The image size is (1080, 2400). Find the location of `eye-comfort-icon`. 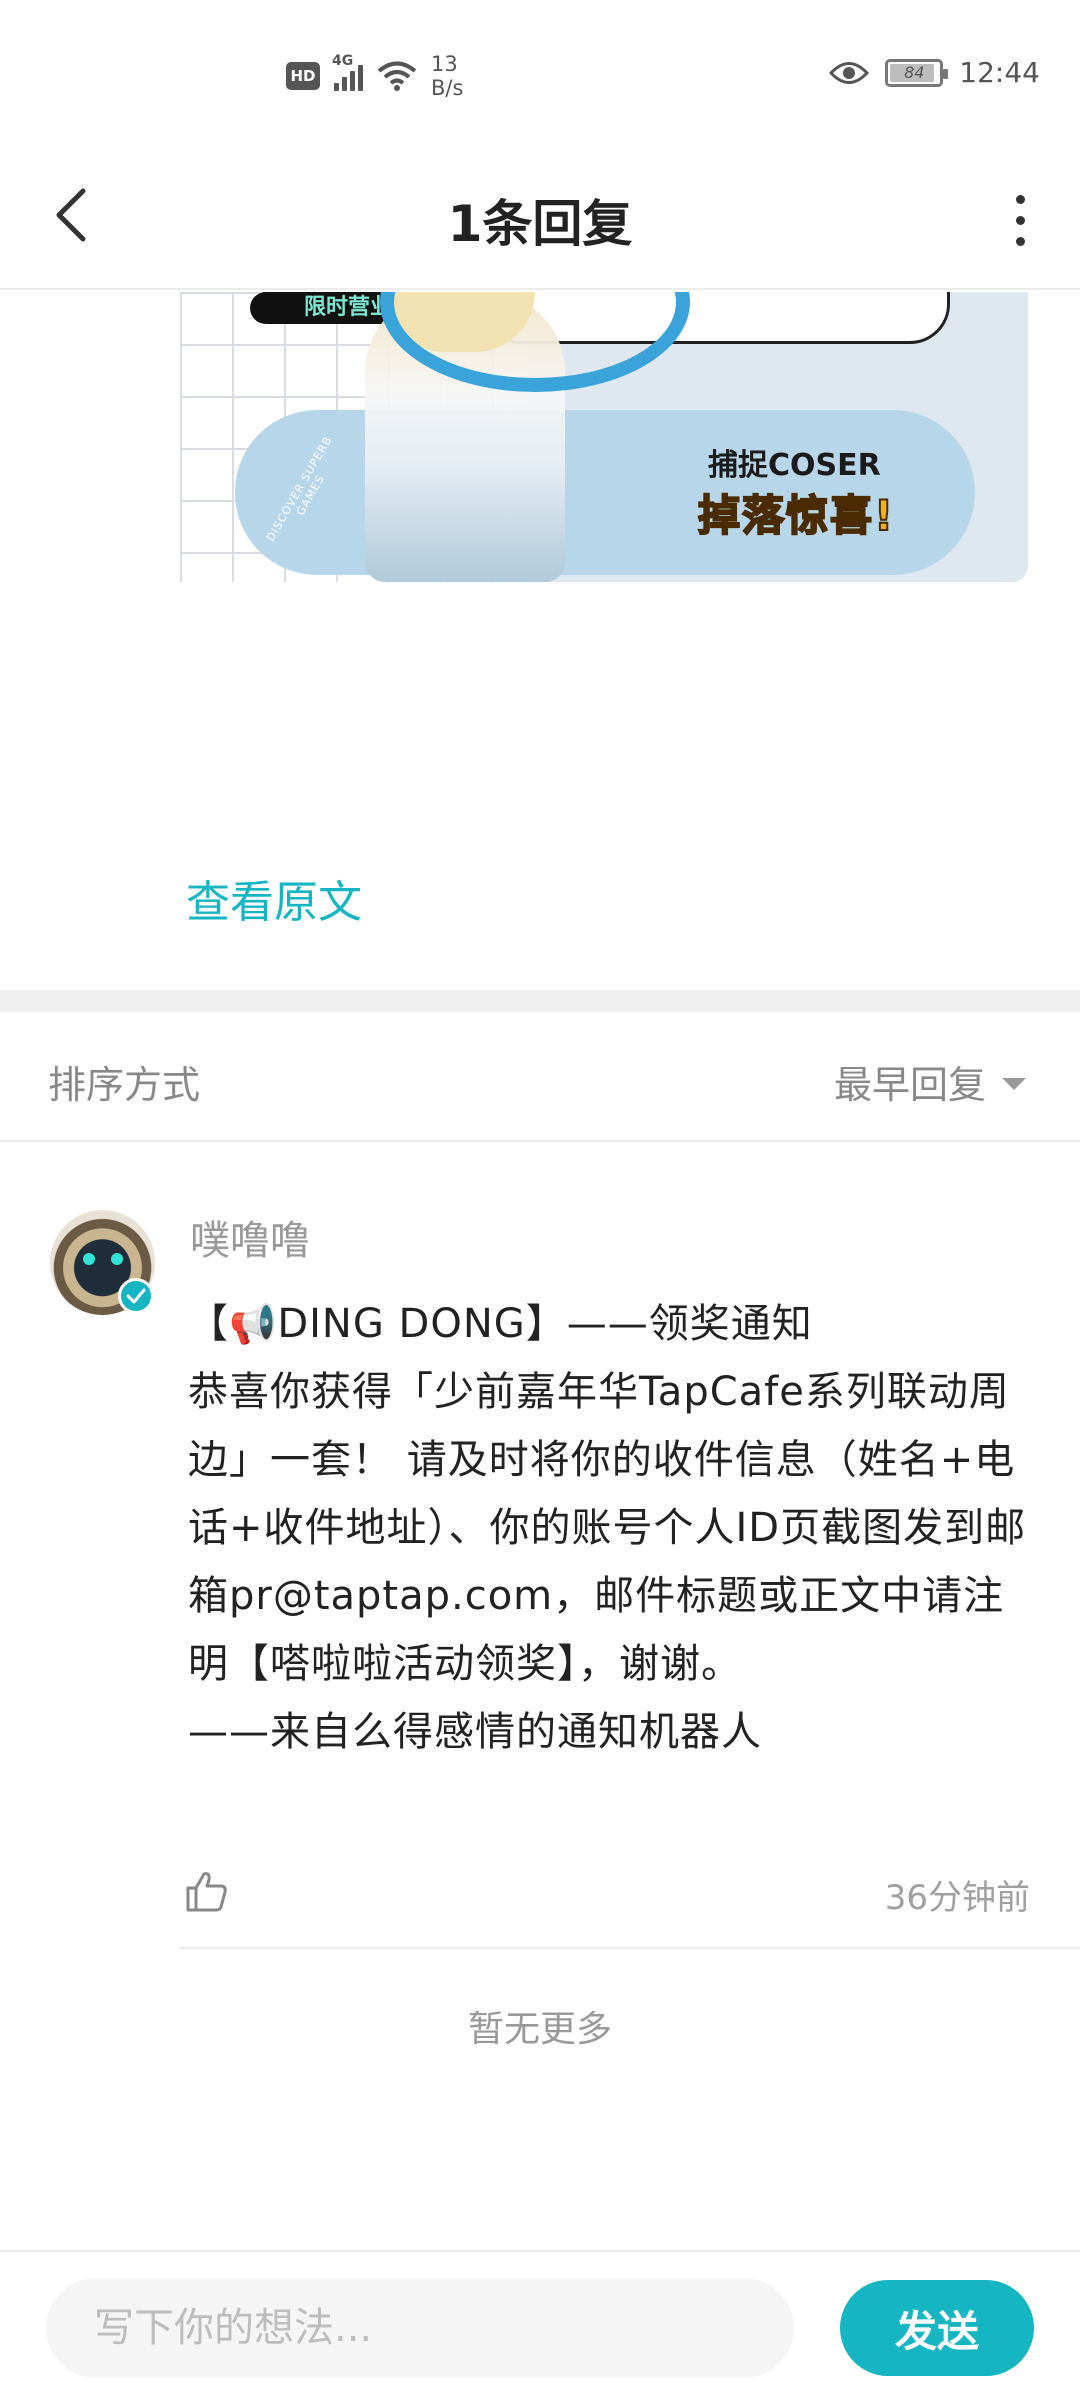

eye-comfort-icon is located at coordinates (849, 72).